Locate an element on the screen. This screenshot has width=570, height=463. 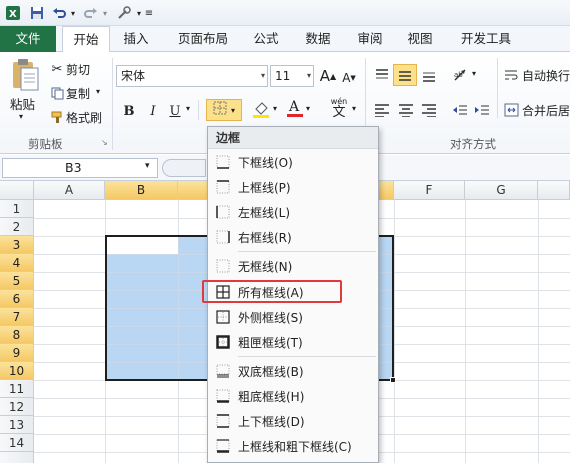
row-header: 14 is located at coordinates (17, 443).